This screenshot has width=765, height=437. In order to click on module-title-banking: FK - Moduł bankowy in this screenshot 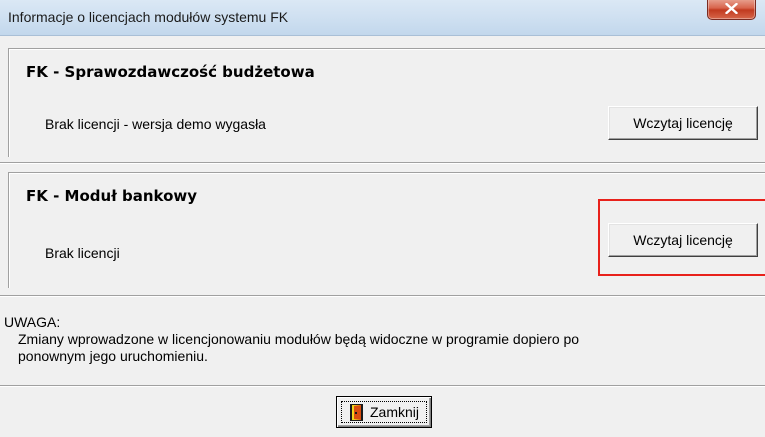, I will do `click(112, 196)`.